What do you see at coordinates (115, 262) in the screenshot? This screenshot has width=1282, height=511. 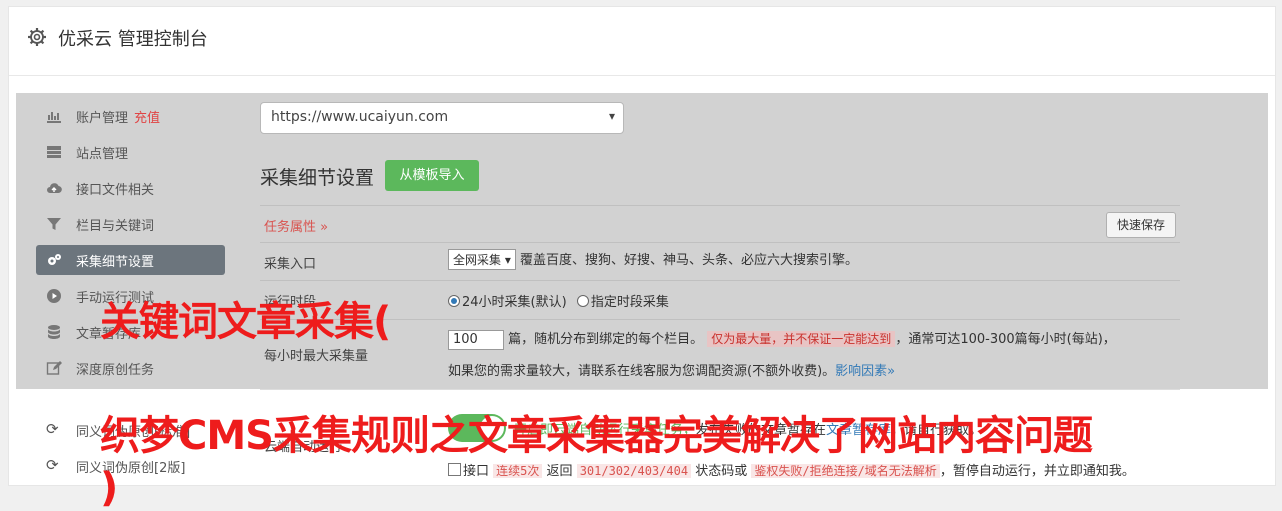 I see `sidebar-item-label: 采集细节设置` at bounding box center [115, 262].